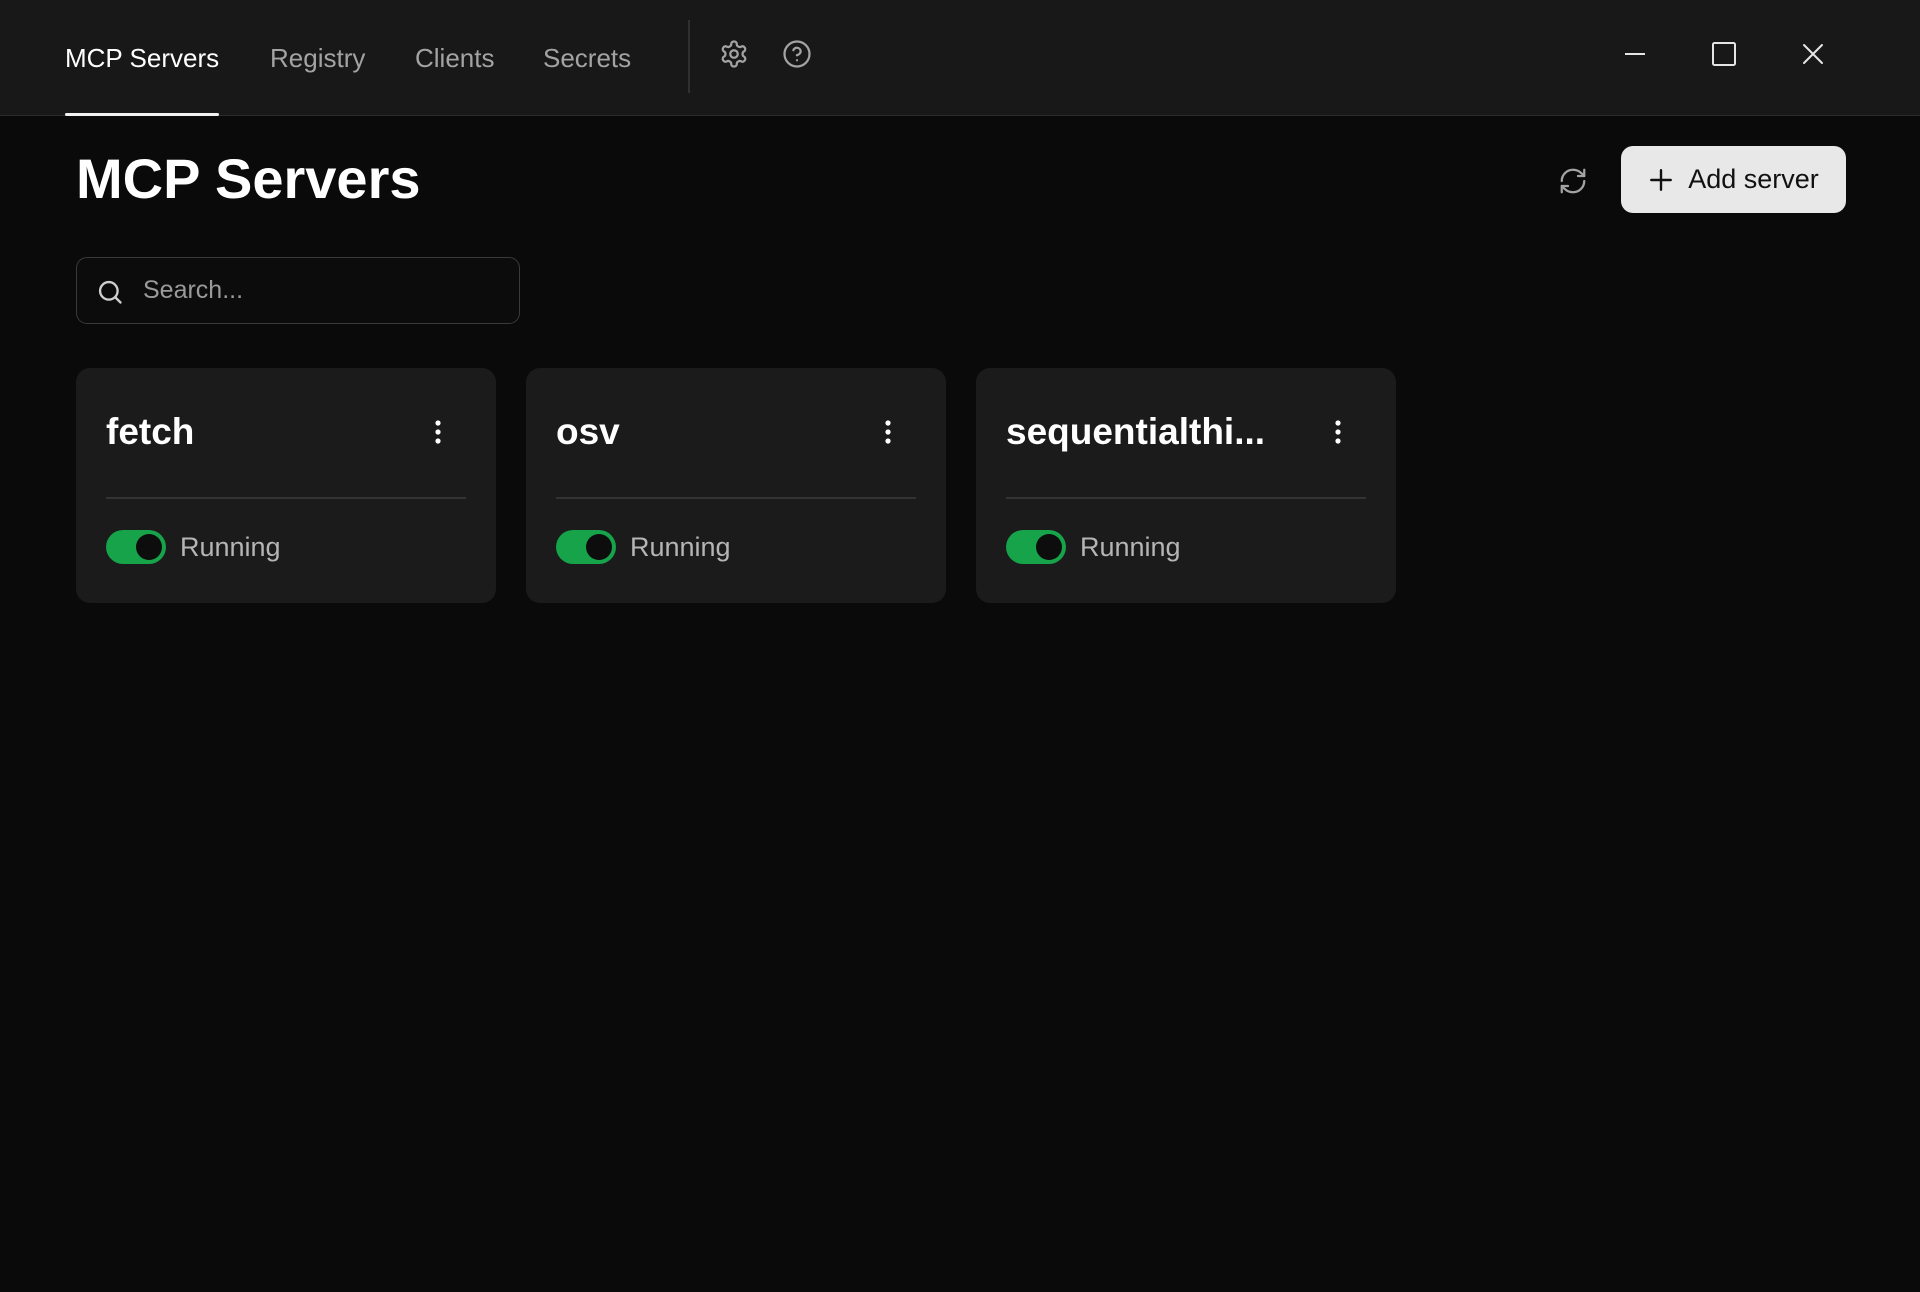 This screenshot has height=1292, width=1920. What do you see at coordinates (150, 431) in the screenshot?
I see `server-name: fetch` at bounding box center [150, 431].